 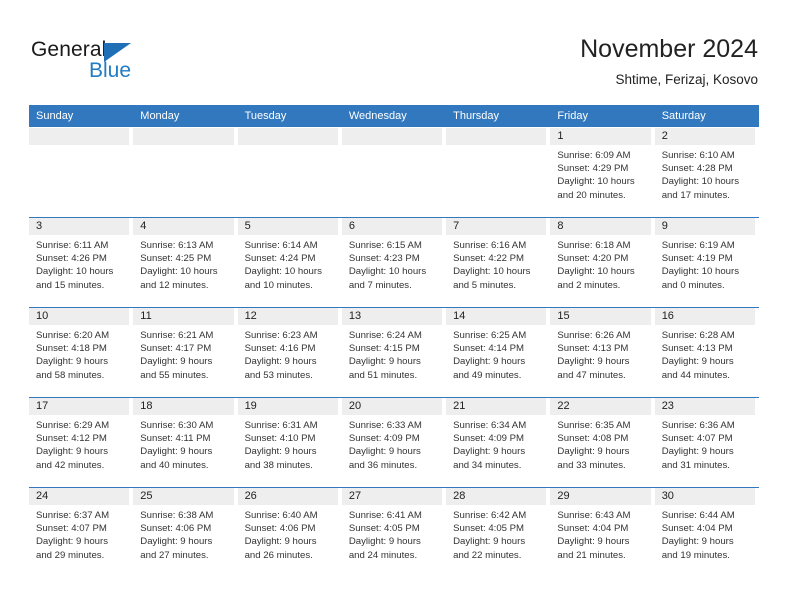 What do you see at coordinates (698, 425) in the screenshot?
I see `sunrise-text: Sunrise: 6:36 AM` at bounding box center [698, 425].